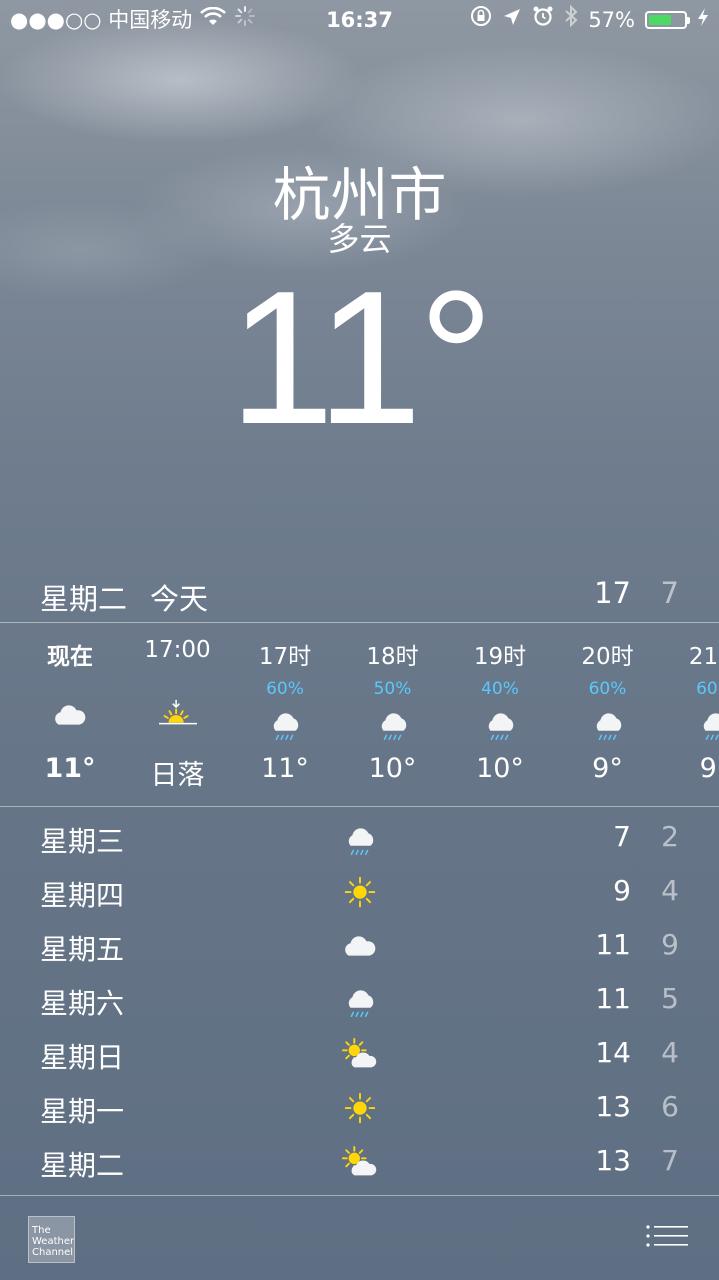 This screenshot has width=719, height=1280. Describe the element at coordinates (82, 1057) in the screenshot. I see `daily-day: 星期日` at that location.